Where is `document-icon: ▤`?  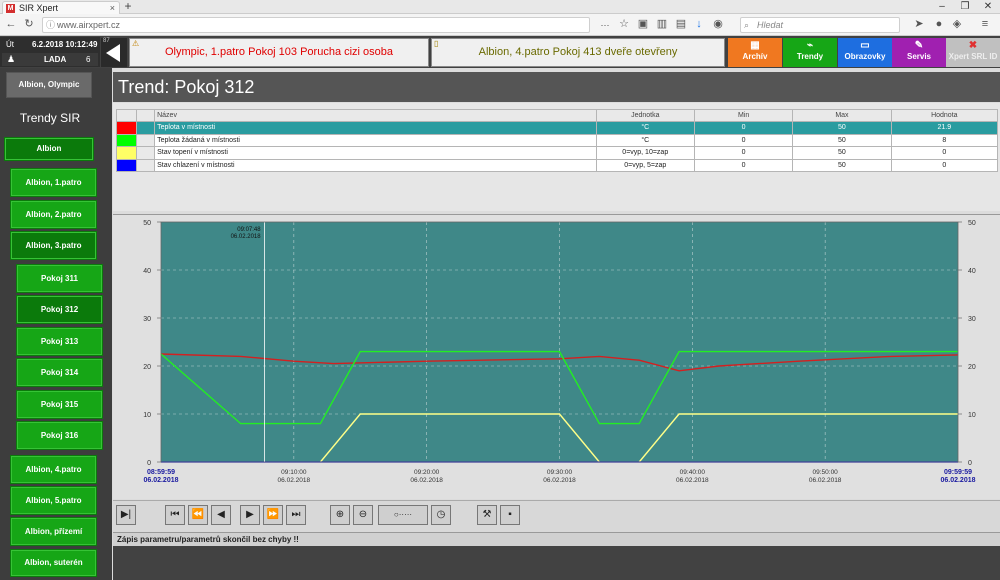
document-icon: ▤ is located at coordinates (681, 24).